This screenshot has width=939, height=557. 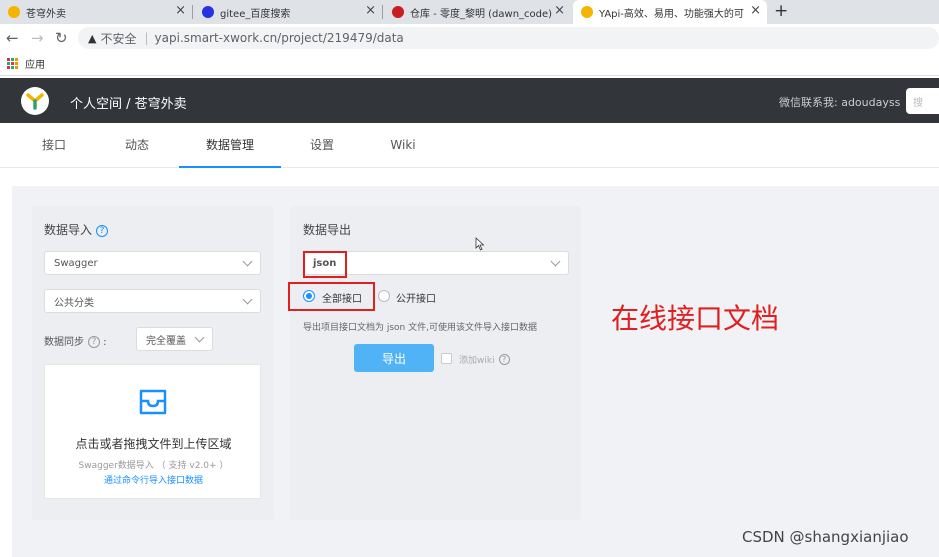 I want to click on browser-tab: 仓库 - 零度_黎明 (dawn_code) - ×, so click(x=477, y=12).